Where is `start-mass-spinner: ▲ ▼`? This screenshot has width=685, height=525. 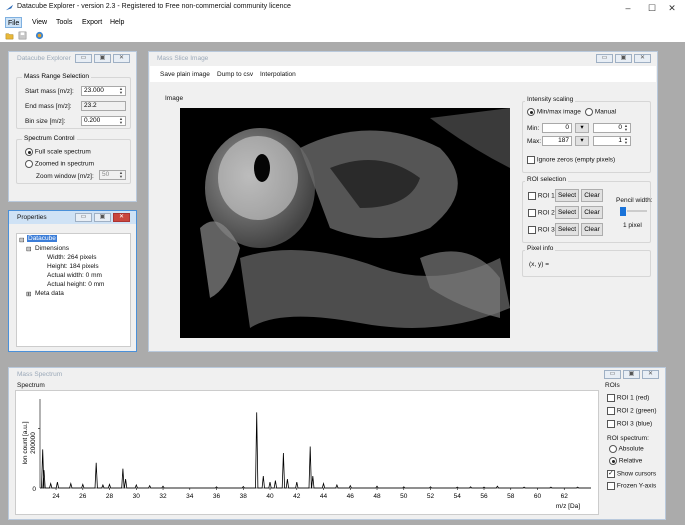 start-mass-spinner: ▲ ▼ is located at coordinates (121, 91).